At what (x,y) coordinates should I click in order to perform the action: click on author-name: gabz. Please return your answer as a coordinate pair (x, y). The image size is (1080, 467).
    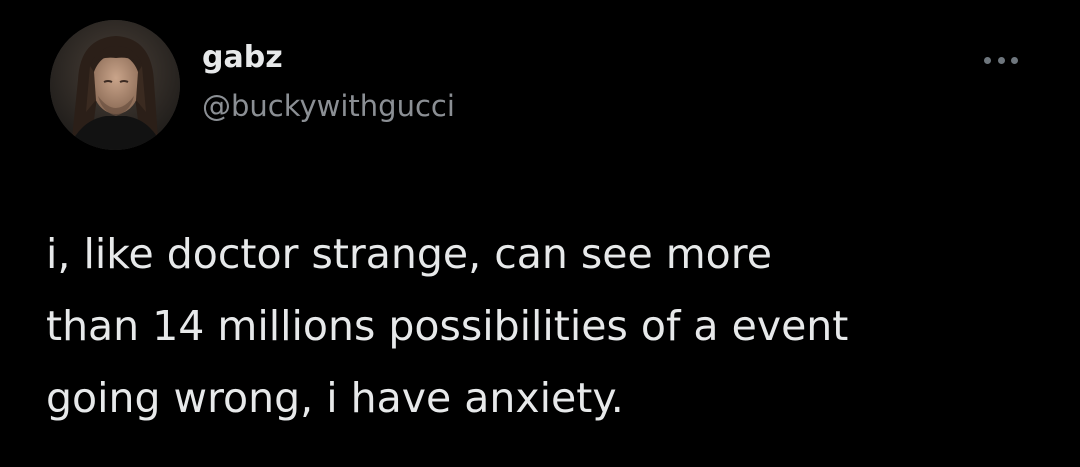
    Looking at the image, I should click on (242, 58).